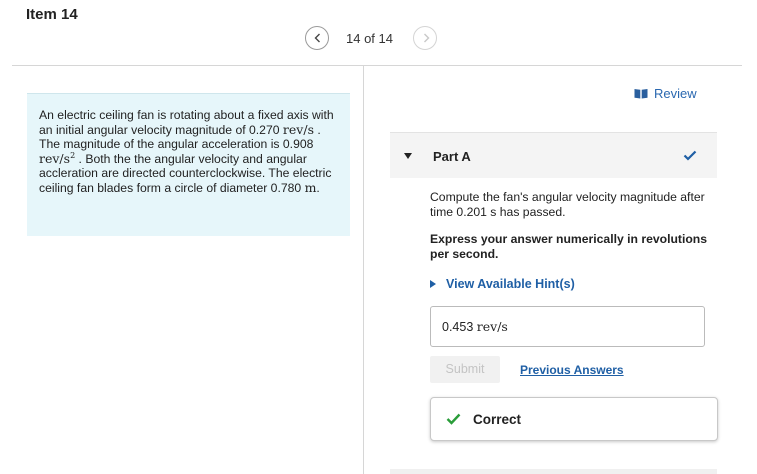 Image resolution: width=757 pixels, height=474 pixels. I want to click on next-part-header, so click(553, 471).